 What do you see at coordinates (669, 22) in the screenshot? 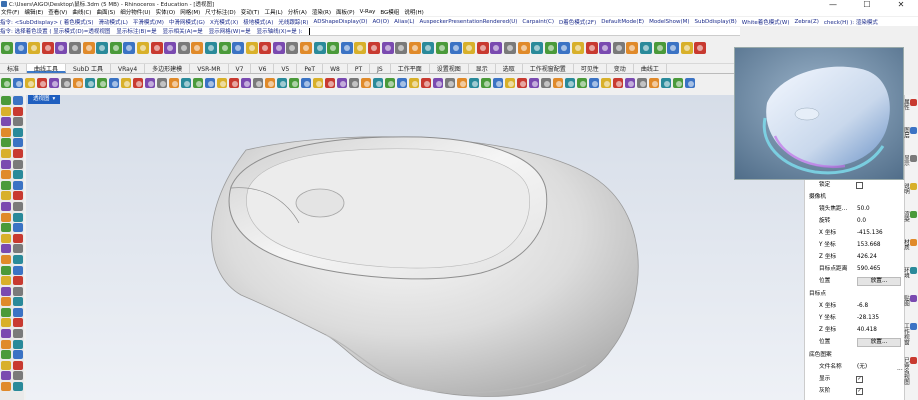
I see `cmd-option: ModelShow(M)` at bounding box center [669, 22].